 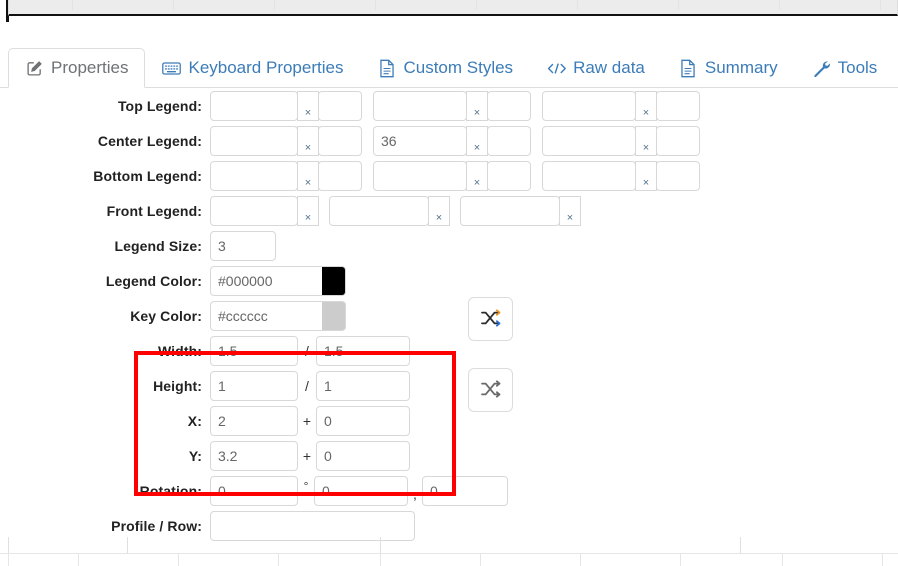 What do you see at coordinates (363, 385) in the screenshot?
I see `height-input-b` at bounding box center [363, 385].